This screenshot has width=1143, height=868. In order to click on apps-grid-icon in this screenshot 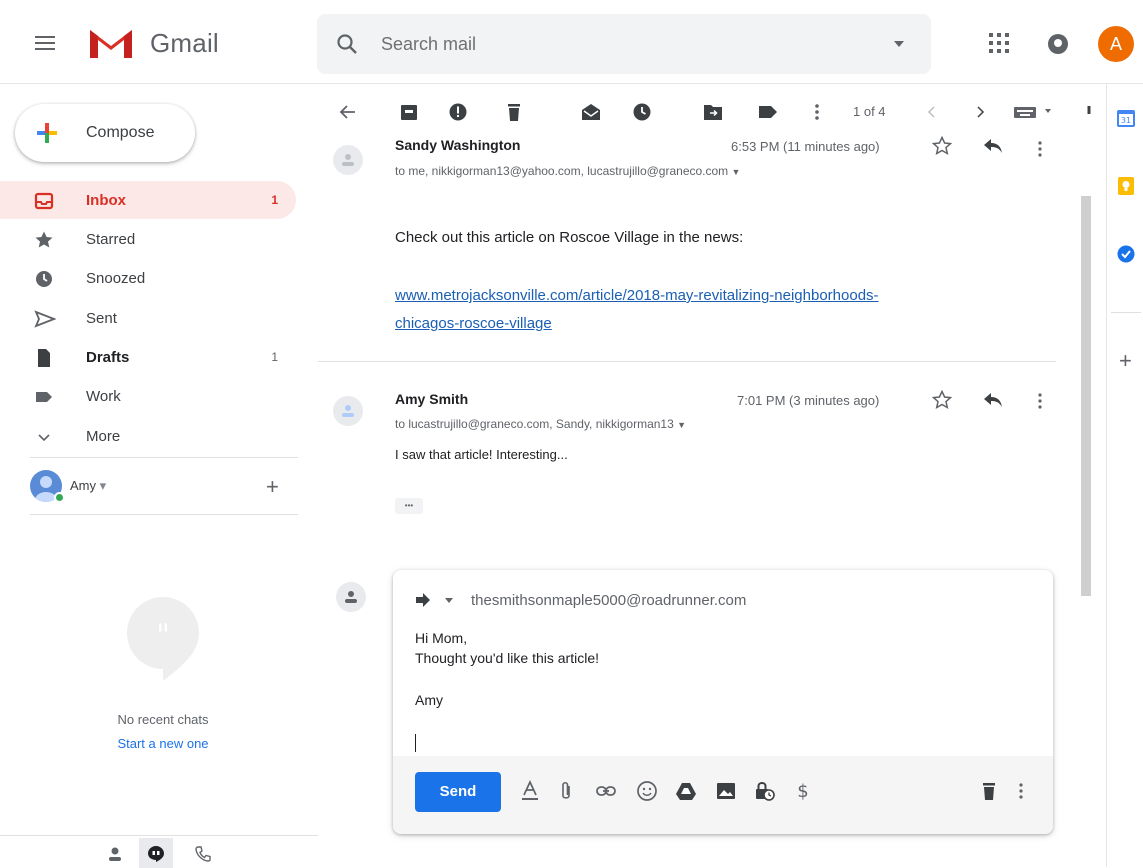, I will do `click(999, 43)`.